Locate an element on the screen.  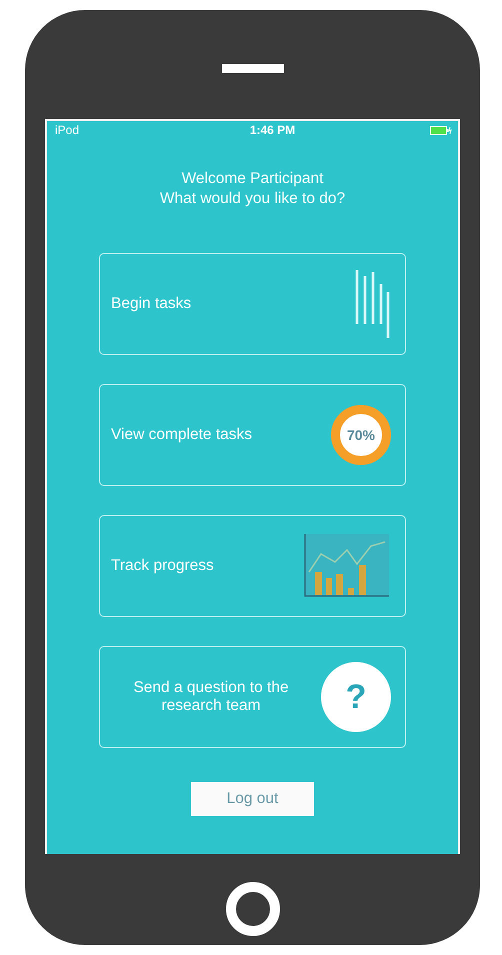
battery-icon is located at coordinates (441, 130).